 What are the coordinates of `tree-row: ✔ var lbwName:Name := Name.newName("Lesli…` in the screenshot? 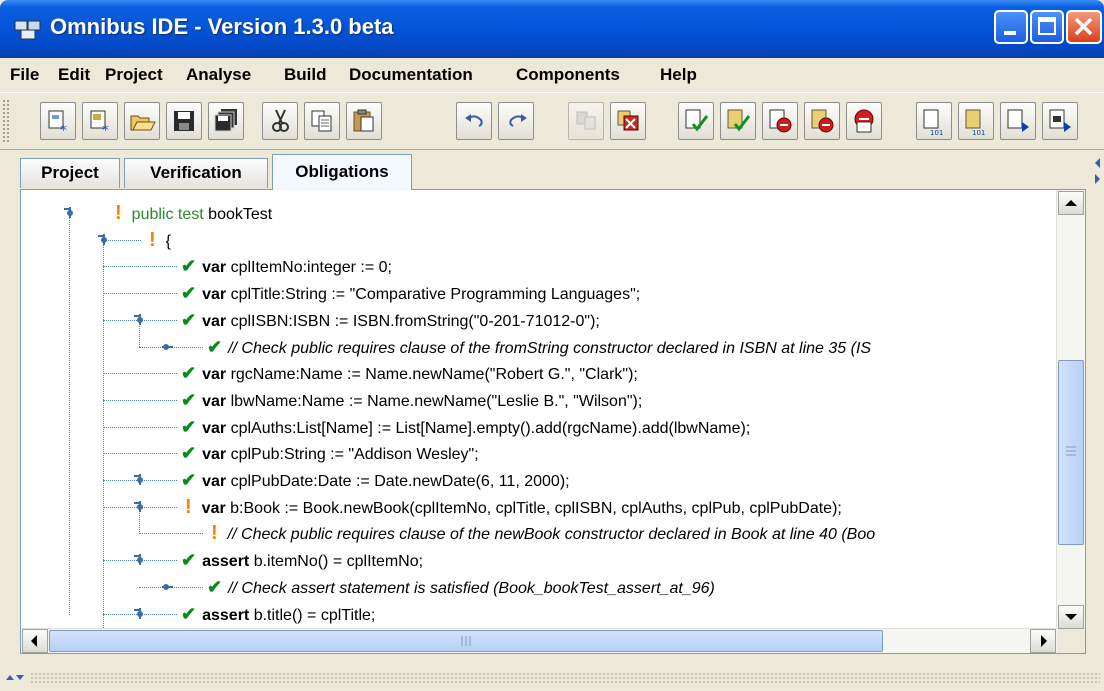 It's located at (411, 400).